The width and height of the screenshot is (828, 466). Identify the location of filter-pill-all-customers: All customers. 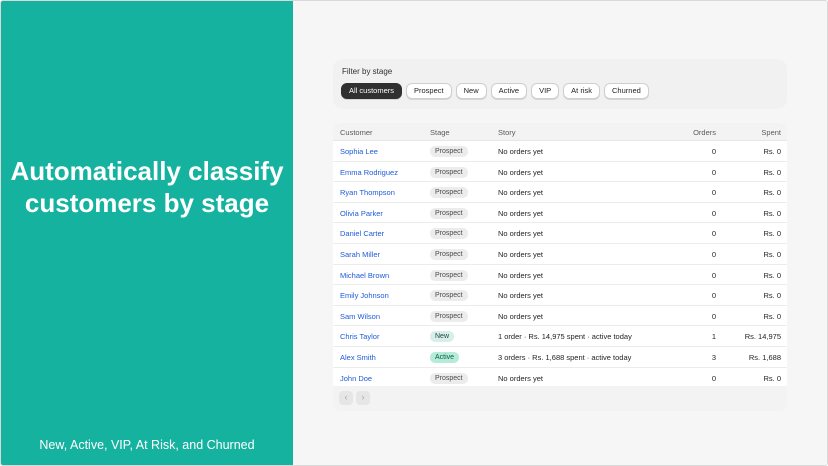
(372, 91).